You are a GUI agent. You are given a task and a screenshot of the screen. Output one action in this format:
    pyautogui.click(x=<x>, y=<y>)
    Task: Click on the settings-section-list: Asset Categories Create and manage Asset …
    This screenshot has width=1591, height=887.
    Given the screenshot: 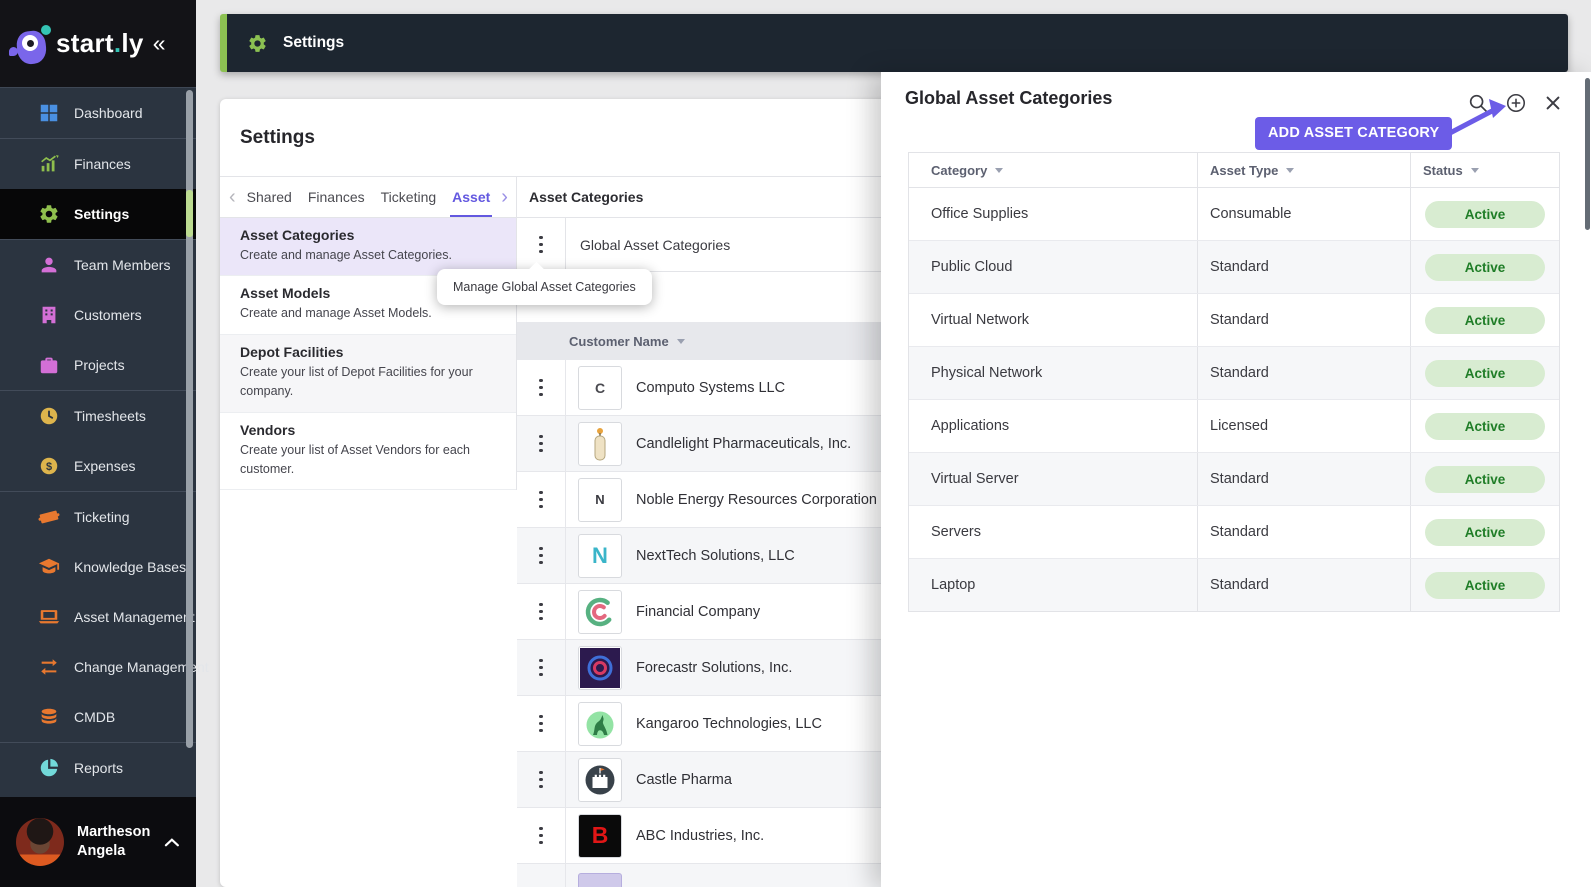 What is the action you would take?
    pyautogui.click(x=368, y=354)
    